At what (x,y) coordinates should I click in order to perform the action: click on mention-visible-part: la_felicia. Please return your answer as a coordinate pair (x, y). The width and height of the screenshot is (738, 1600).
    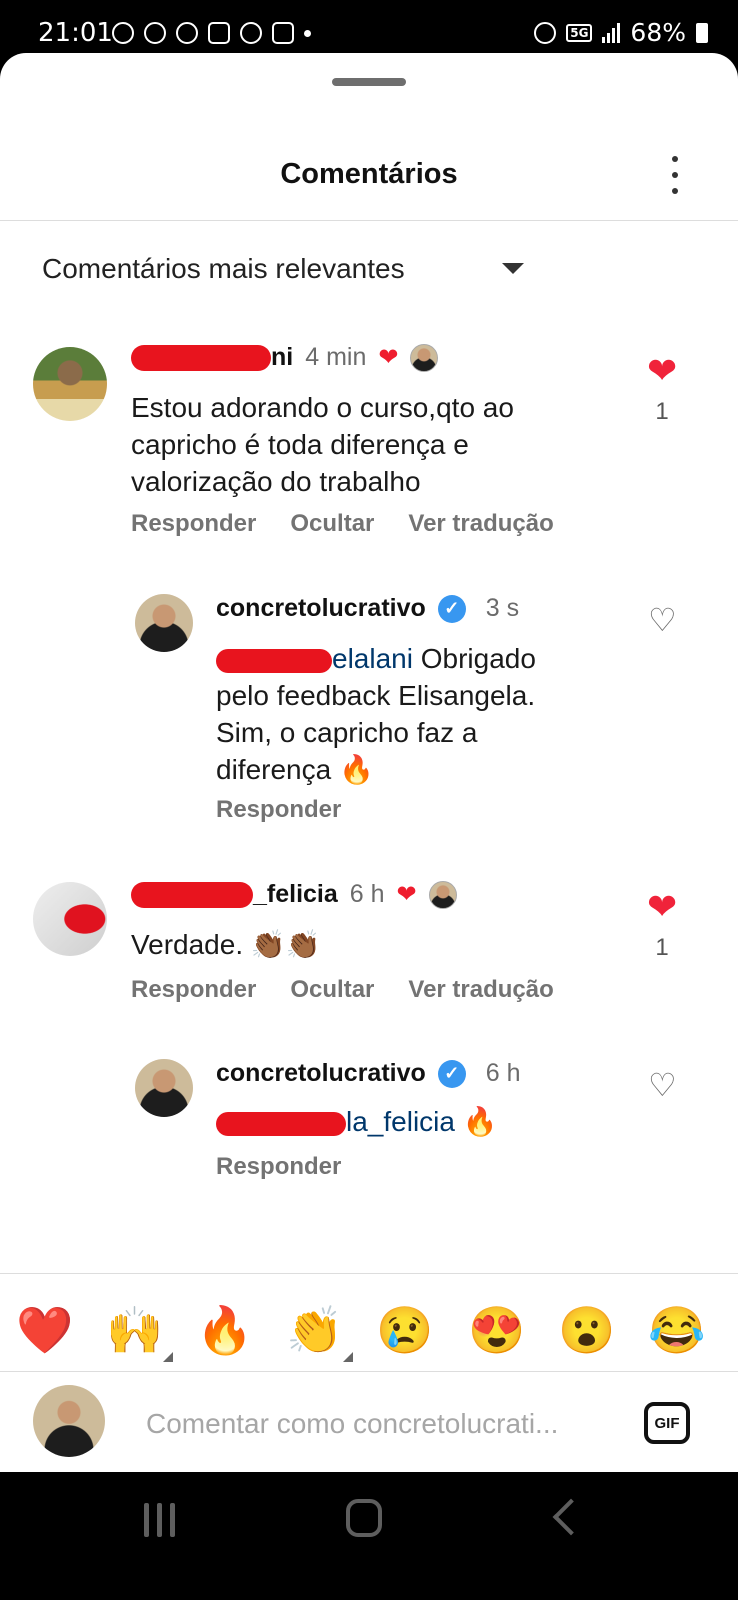
    Looking at the image, I should click on (400, 1121).